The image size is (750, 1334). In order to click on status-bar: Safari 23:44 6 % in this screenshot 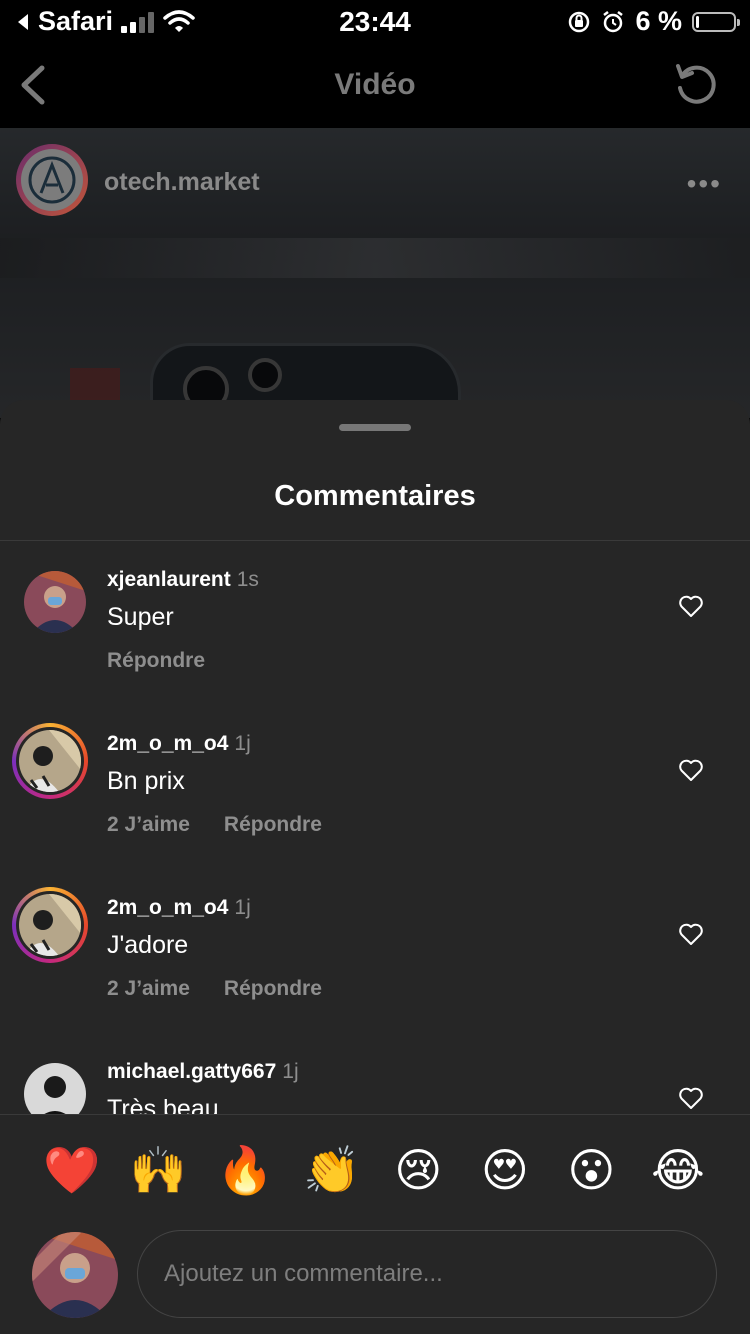, I will do `click(375, 21)`.